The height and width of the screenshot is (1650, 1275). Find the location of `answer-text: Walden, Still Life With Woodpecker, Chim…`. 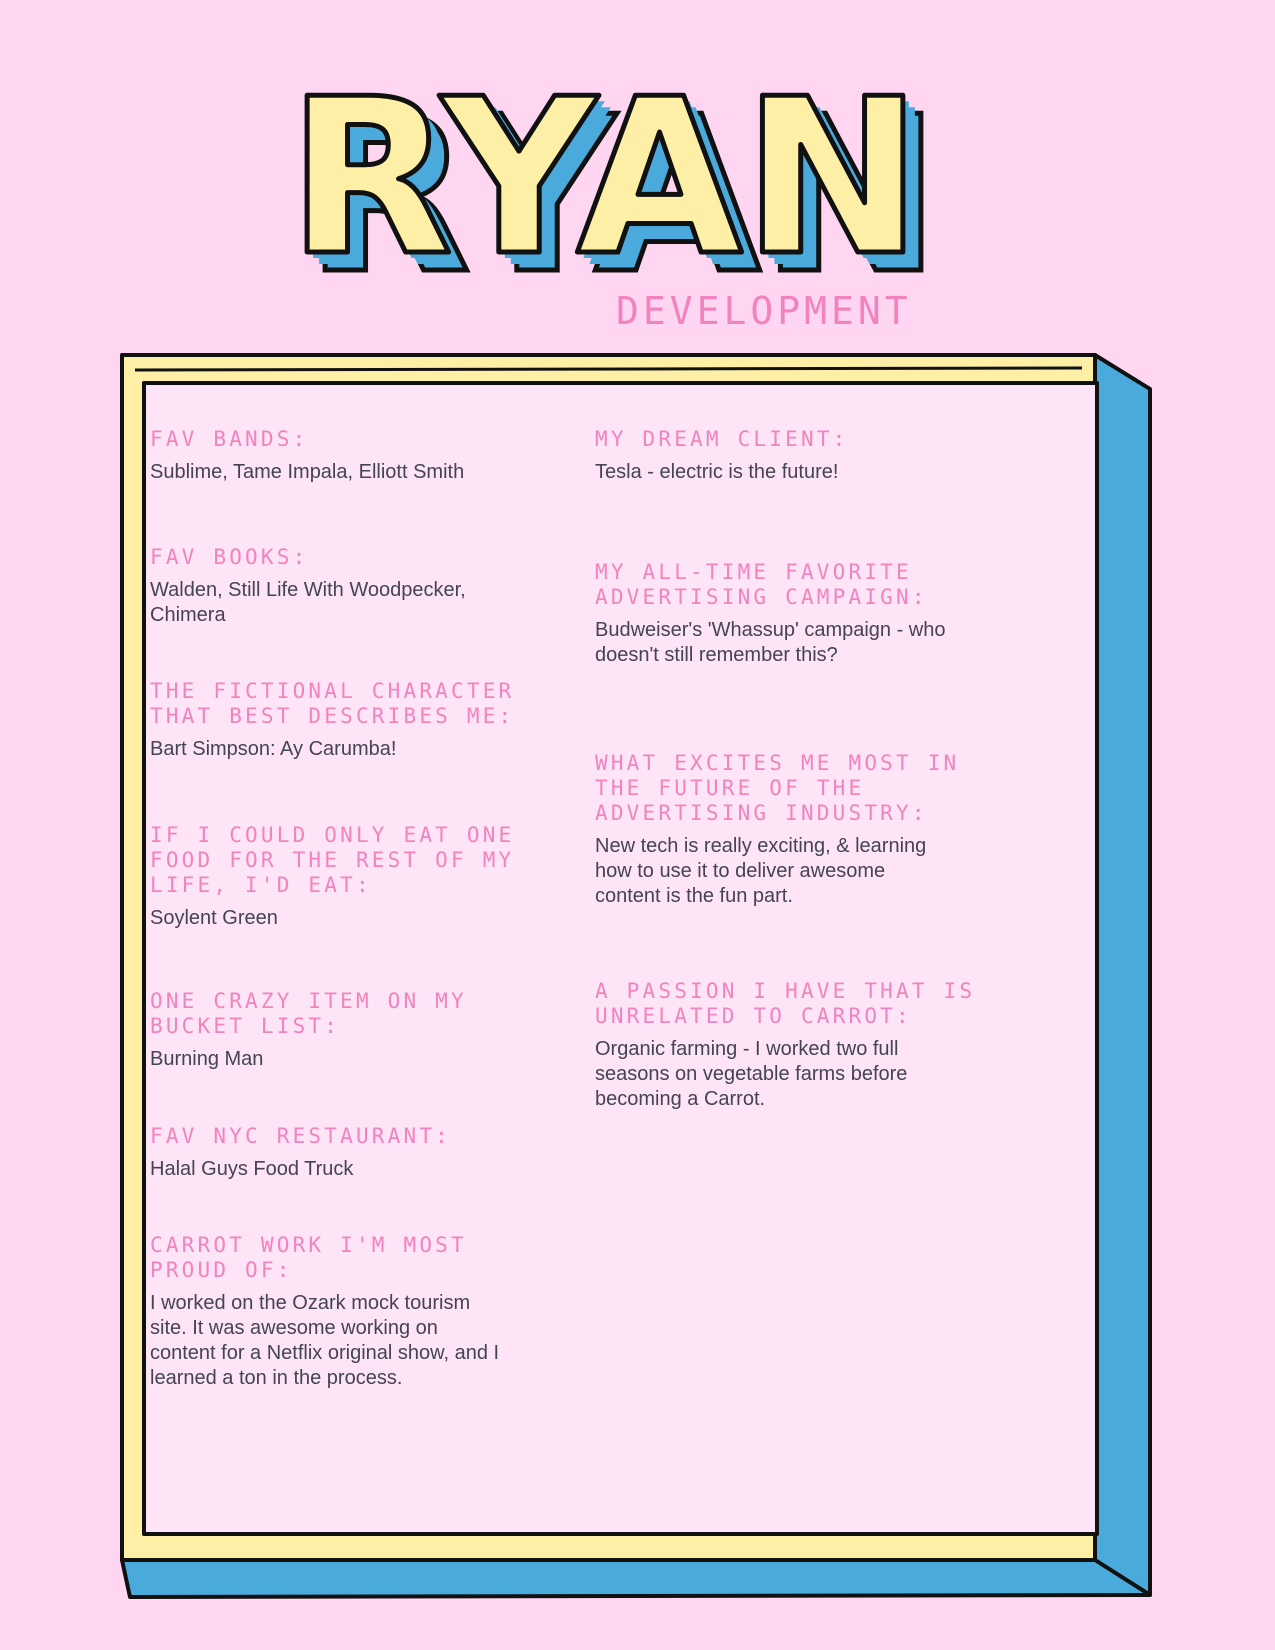

answer-text: Walden, Still Life With Woodpecker, Chim… is located at coordinates (308, 602).